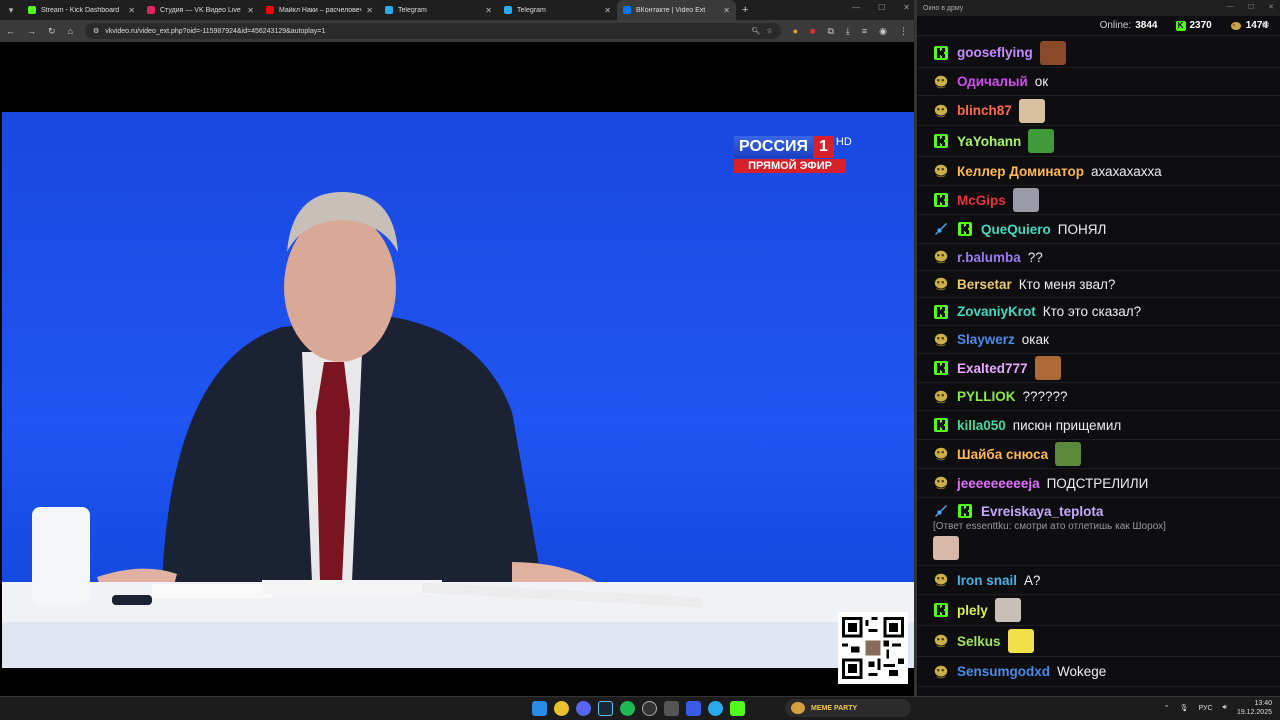 The height and width of the screenshot is (720, 1280). I want to click on potato-badge-icon, so click(941, 171).